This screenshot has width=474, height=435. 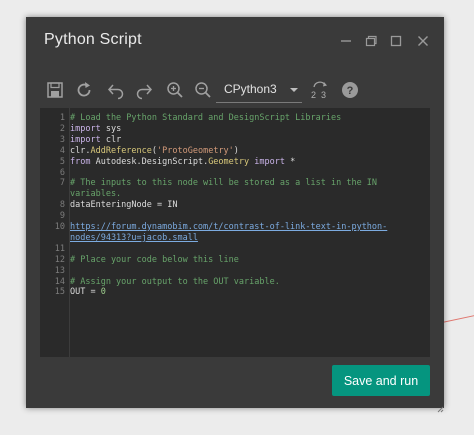 What do you see at coordinates (247, 140) in the screenshot?
I see `code-line: import clr` at bounding box center [247, 140].